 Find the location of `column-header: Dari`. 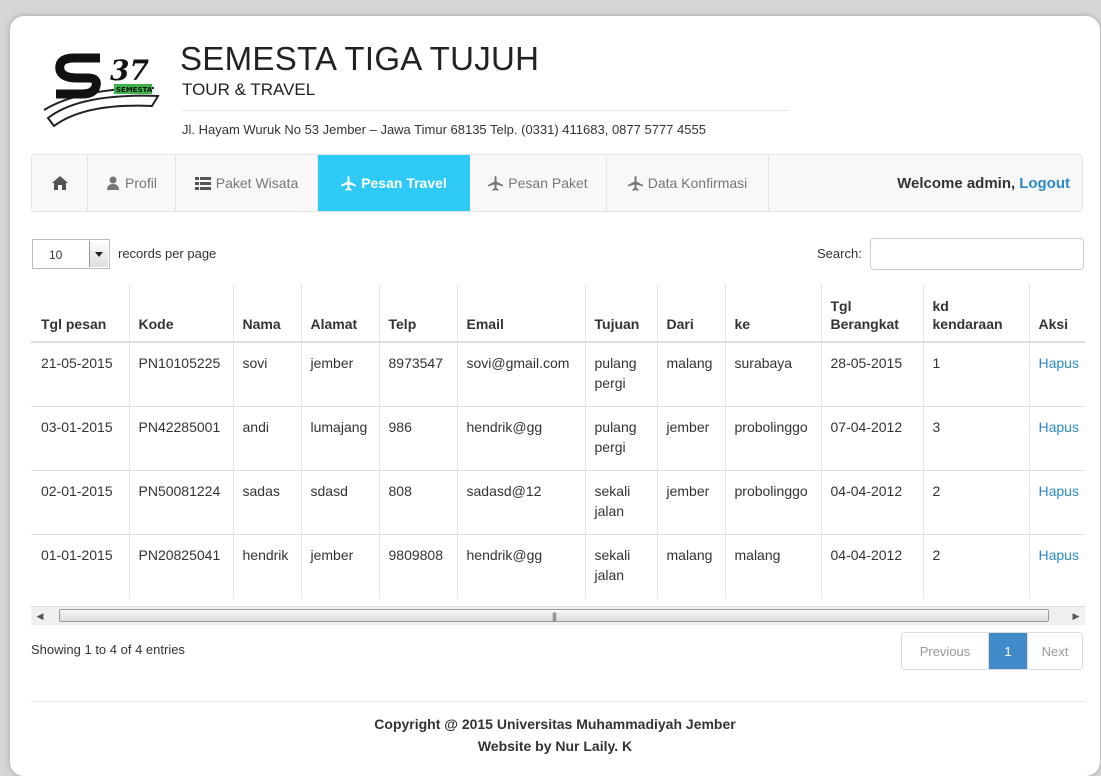

column-header: Dari is located at coordinates (691, 313).